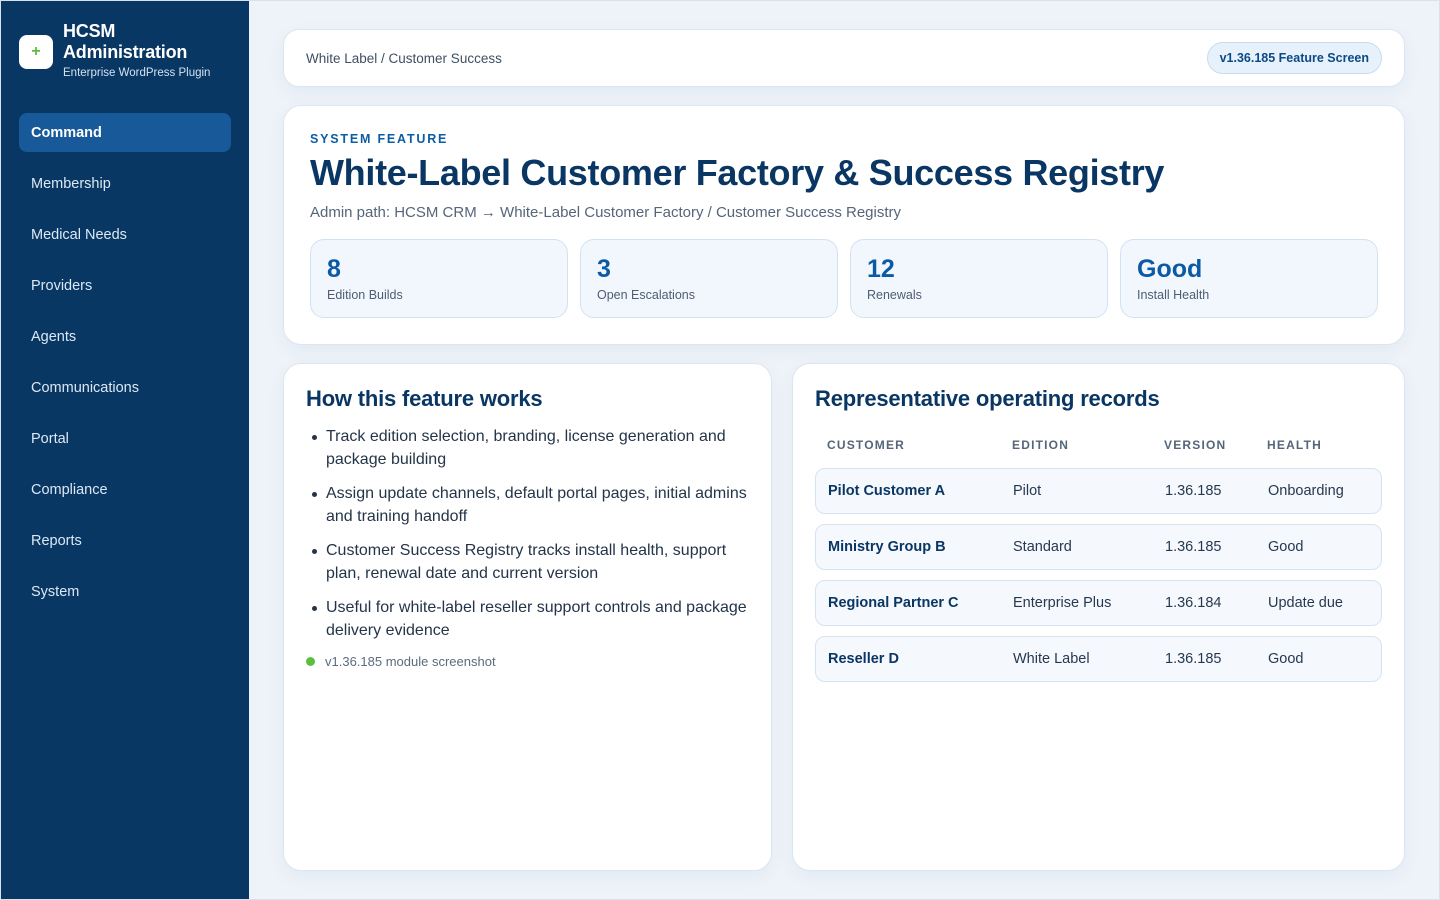 Image resolution: width=1440 pixels, height=900 pixels. What do you see at coordinates (979, 278) in the screenshot?
I see `stat-renewals: 12 Renewals` at bounding box center [979, 278].